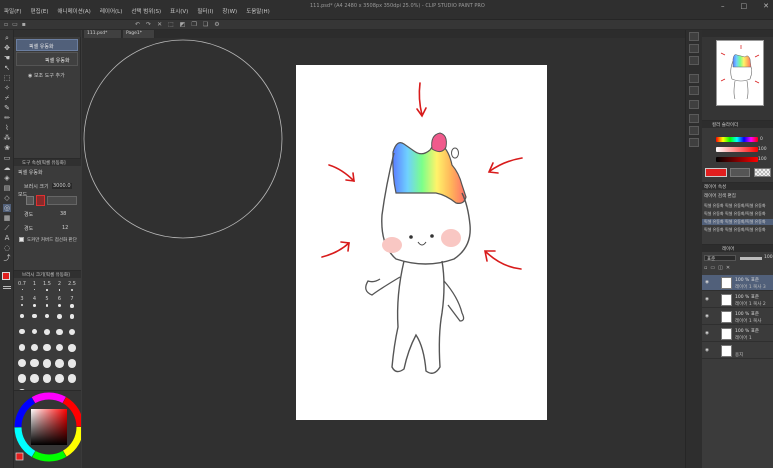 The height and width of the screenshot is (468, 773). Describe the element at coordinates (229, 11) in the screenshot. I see `menu-item: 창(W)` at that location.